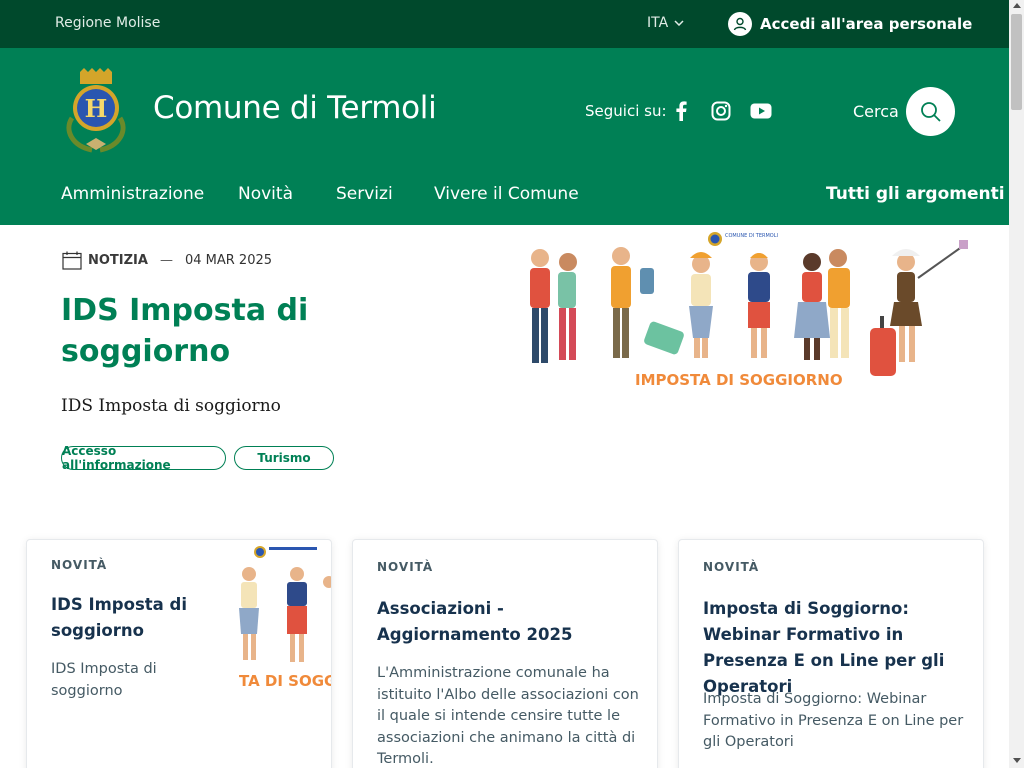 Image resolution: width=1024 pixels, height=768 pixels. What do you see at coordinates (1017, 5) in the screenshot?
I see `scroll-up-arrow-icon` at bounding box center [1017, 5].